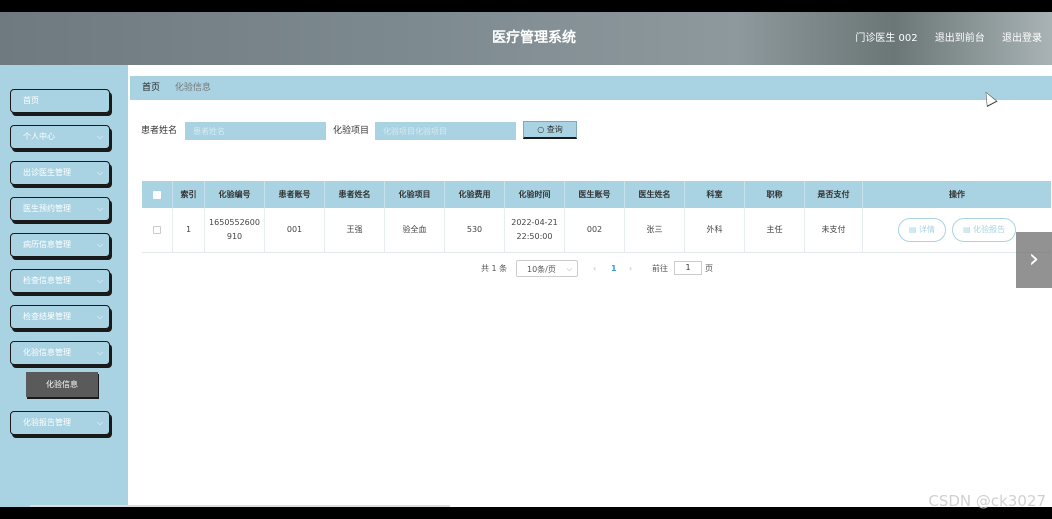 The height and width of the screenshot is (519, 1052). I want to click on patient-name-label: 患者姓名, so click(159, 131).